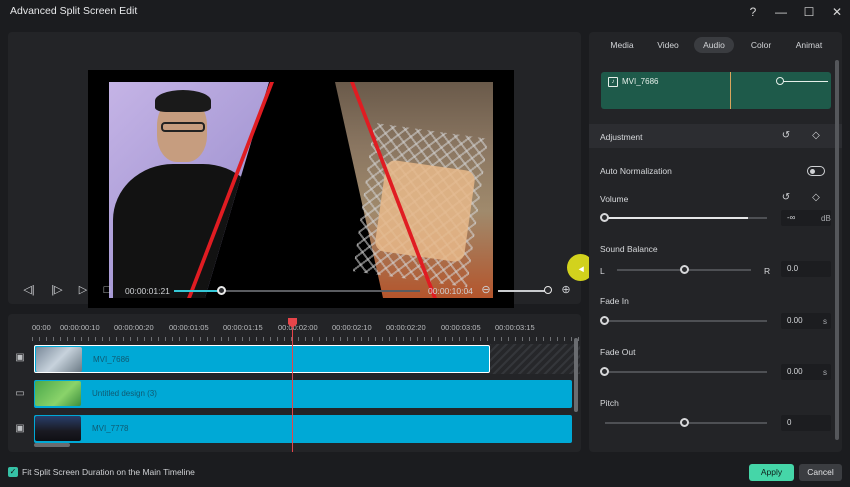 Image resolution: width=850 pixels, height=487 pixels. Describe the element at coordinates (110, 428) in the screenshot. I see `clip-name: MVI_7778` at that location.